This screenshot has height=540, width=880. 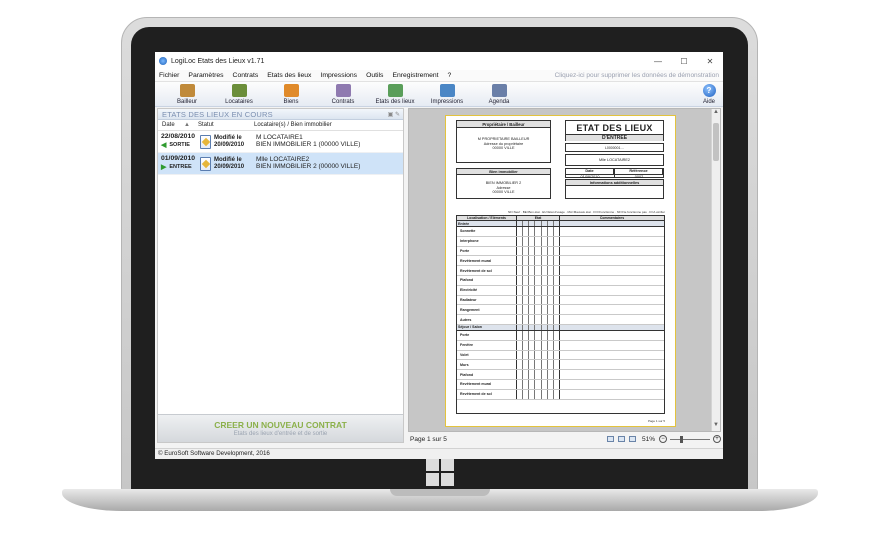 I want to click on date-reference-box: Date 01/09/2010 Référence 0002, so click(x=614, y=173).